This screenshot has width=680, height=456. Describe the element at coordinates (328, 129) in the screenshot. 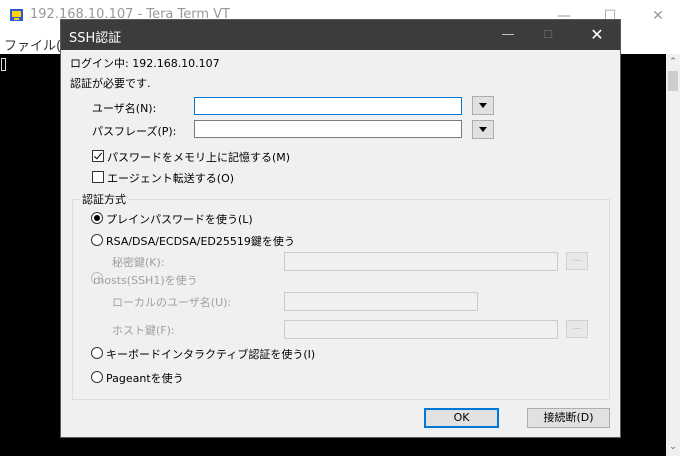

I see `passphrase-input` at that location.